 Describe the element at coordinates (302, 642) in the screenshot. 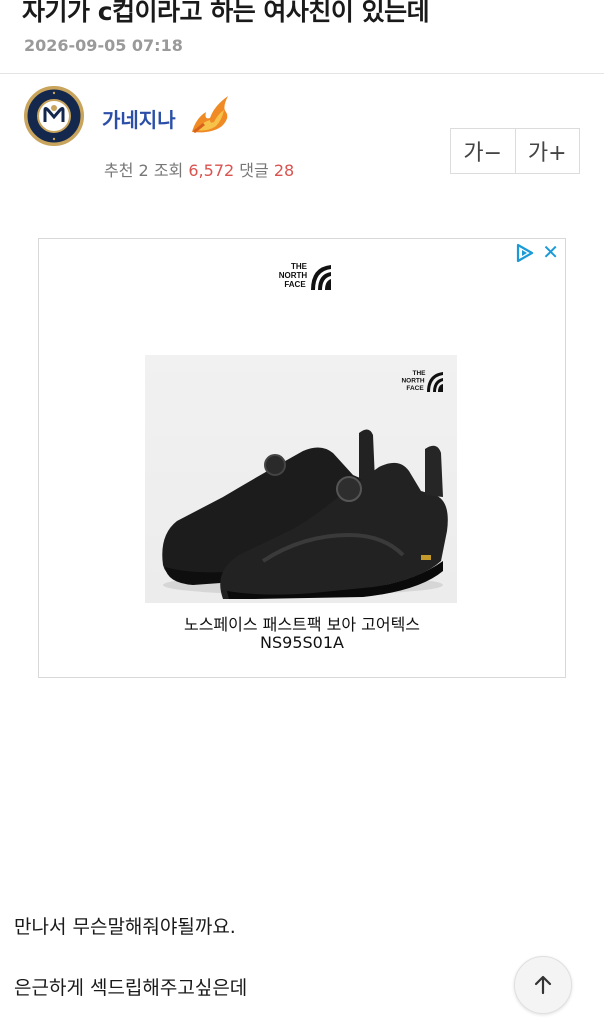

I see `product-code: NS95S01A` at that location.